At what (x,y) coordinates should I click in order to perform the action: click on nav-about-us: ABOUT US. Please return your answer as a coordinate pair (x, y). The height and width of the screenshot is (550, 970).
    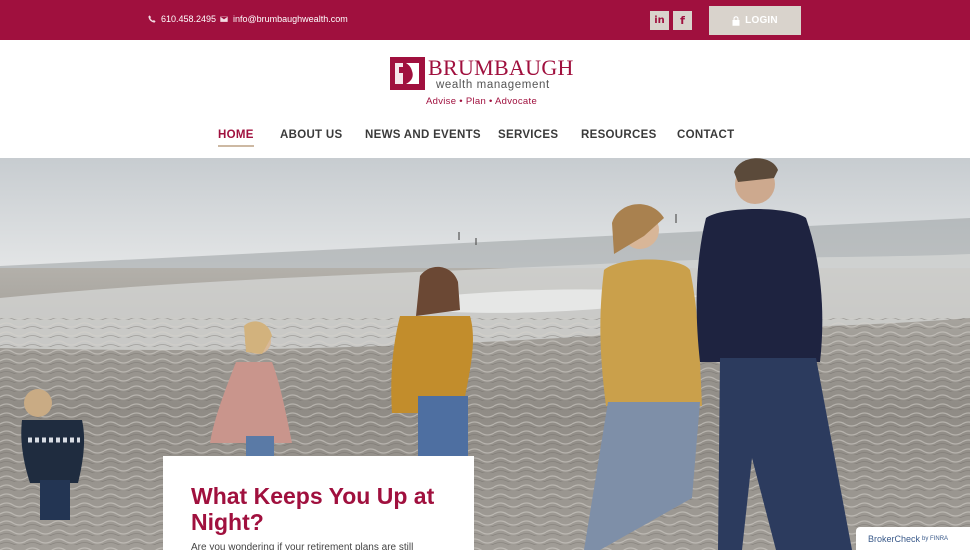
    Looking at the image, I should click on (311, 135).